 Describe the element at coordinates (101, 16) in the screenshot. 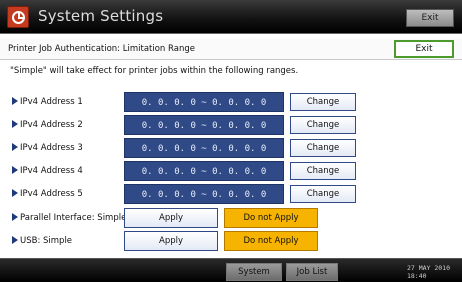

I see `app-title: System Settings` at that location.